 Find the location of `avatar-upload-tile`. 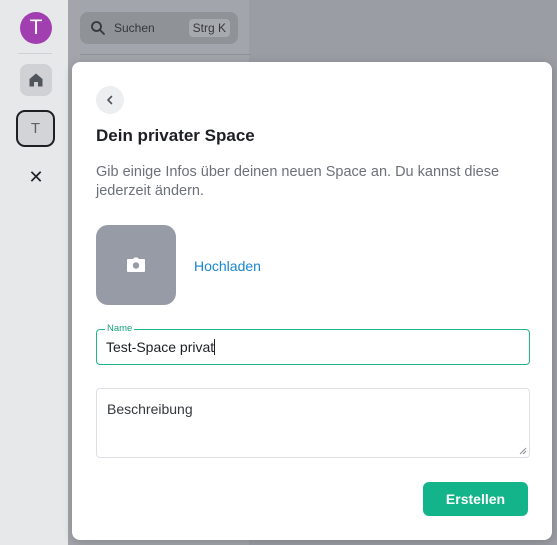

avatar-upload-tile is located at coordinates (136, 265).